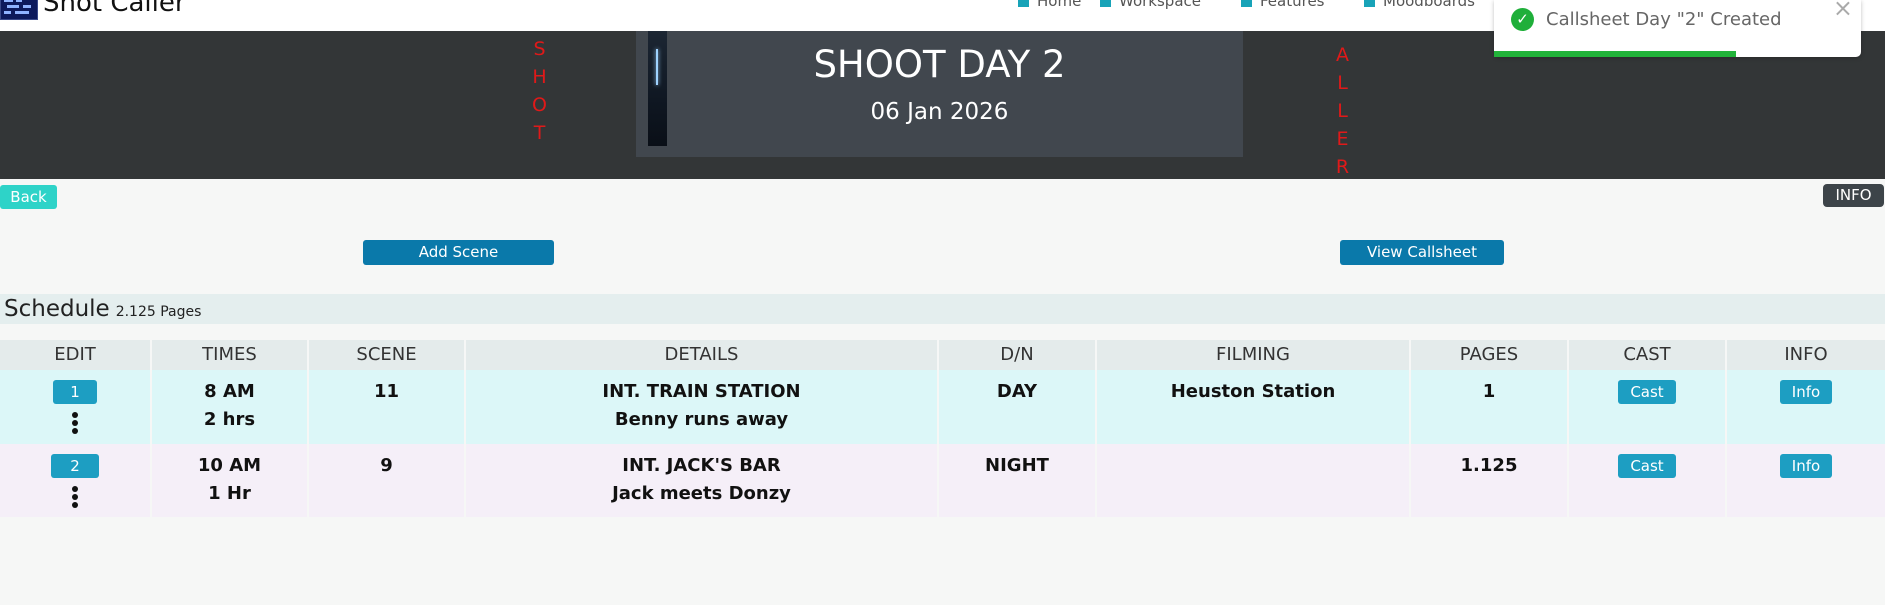 Image resolution: width=1885 pixels, height=605 pixels. What do you see at coordinates (1254, 407) in the screenshot?
I see `filming-cell: Heuston Station` at bounding box center [1254, 407].